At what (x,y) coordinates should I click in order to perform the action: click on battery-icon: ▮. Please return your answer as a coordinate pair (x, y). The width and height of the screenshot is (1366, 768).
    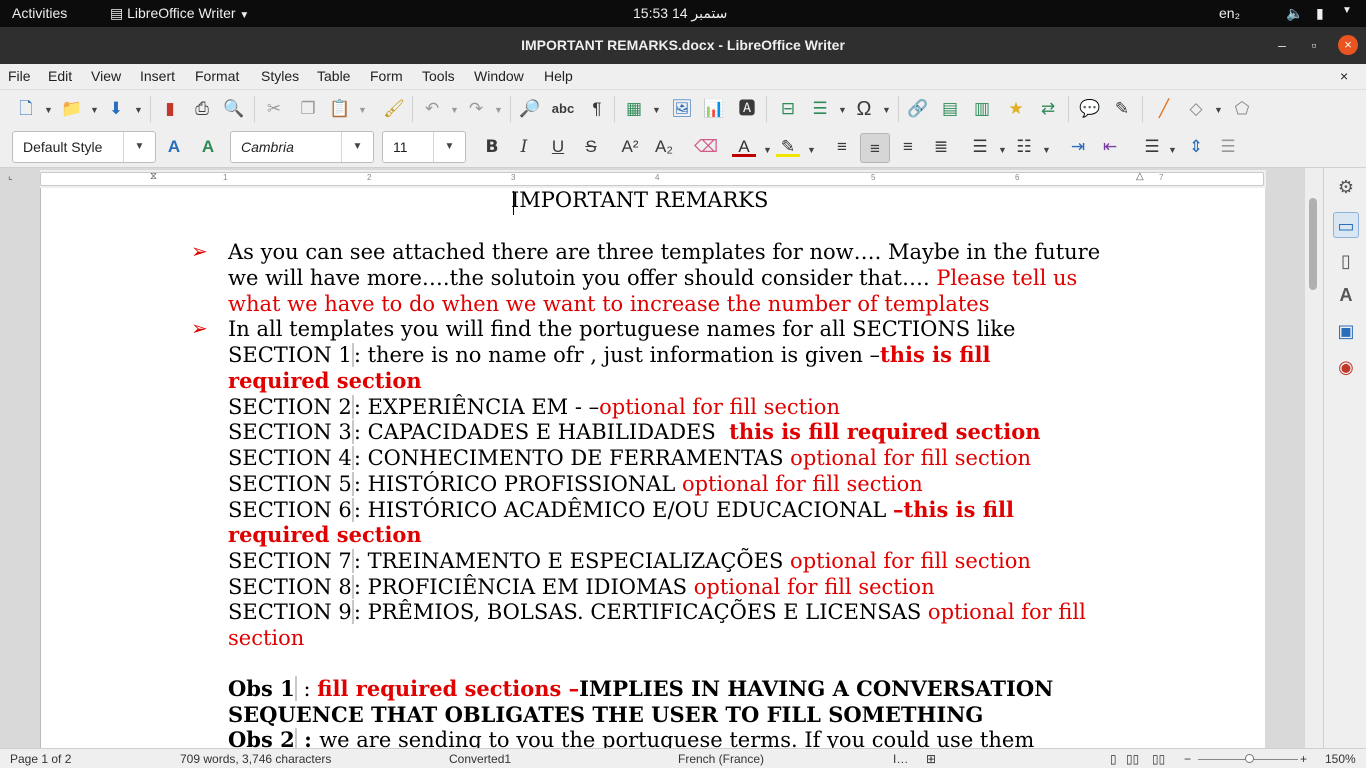
    Looking at the image, I should click on (1320, 13).